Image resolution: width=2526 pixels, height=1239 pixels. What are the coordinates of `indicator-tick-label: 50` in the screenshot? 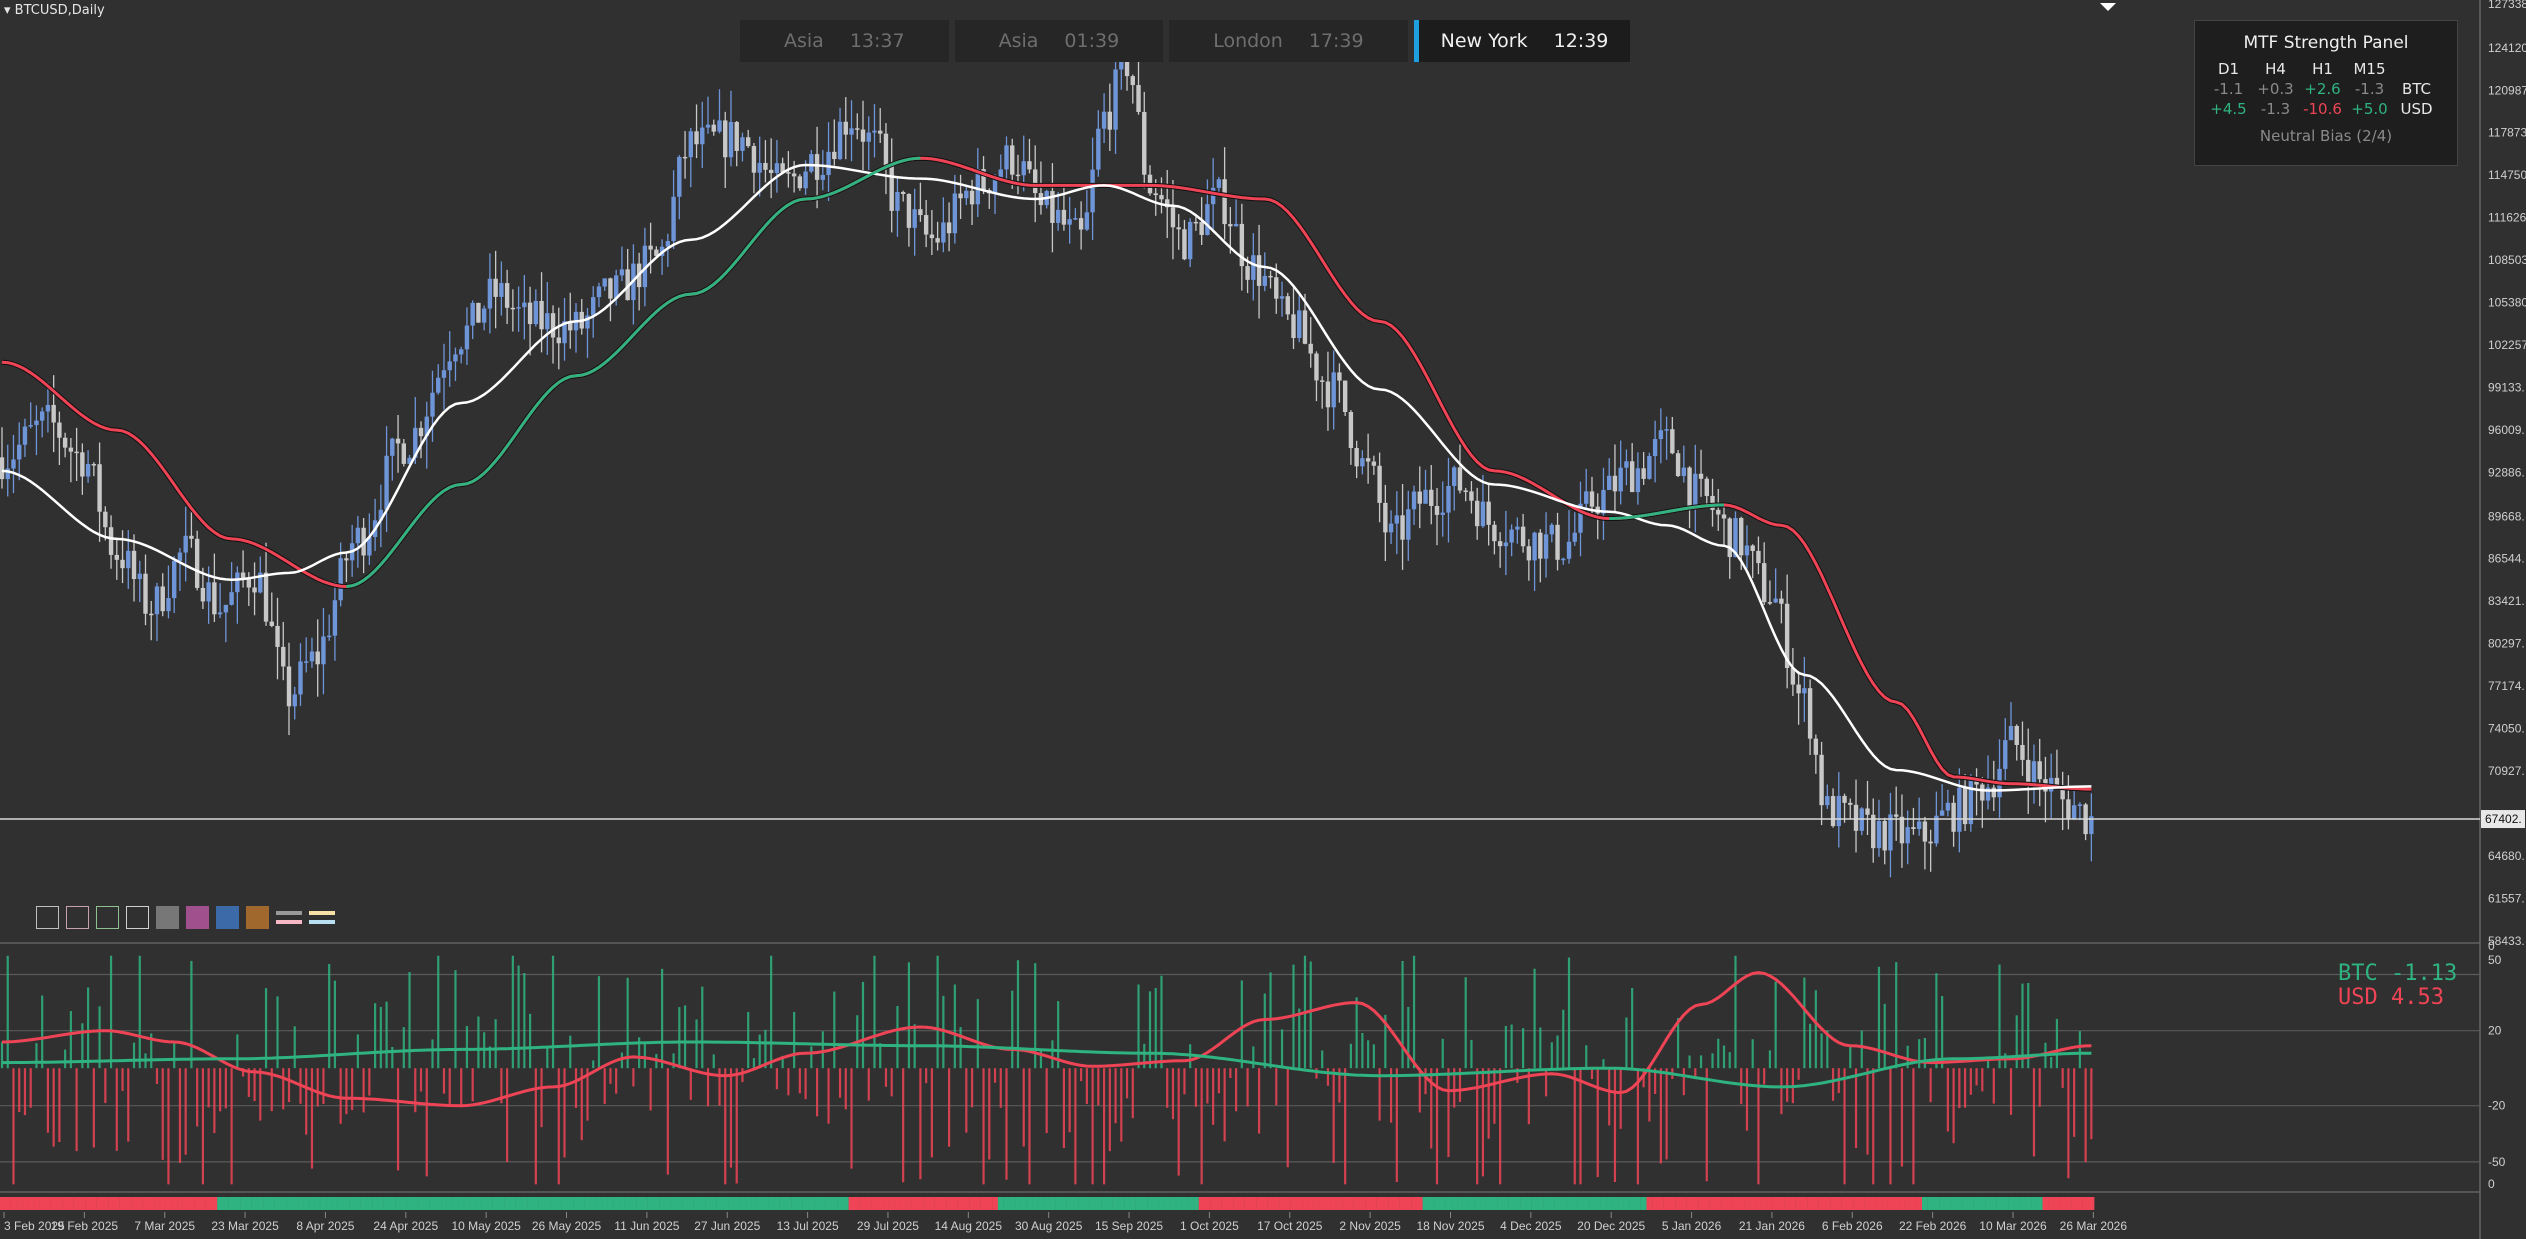 It's located at (2495, 960).